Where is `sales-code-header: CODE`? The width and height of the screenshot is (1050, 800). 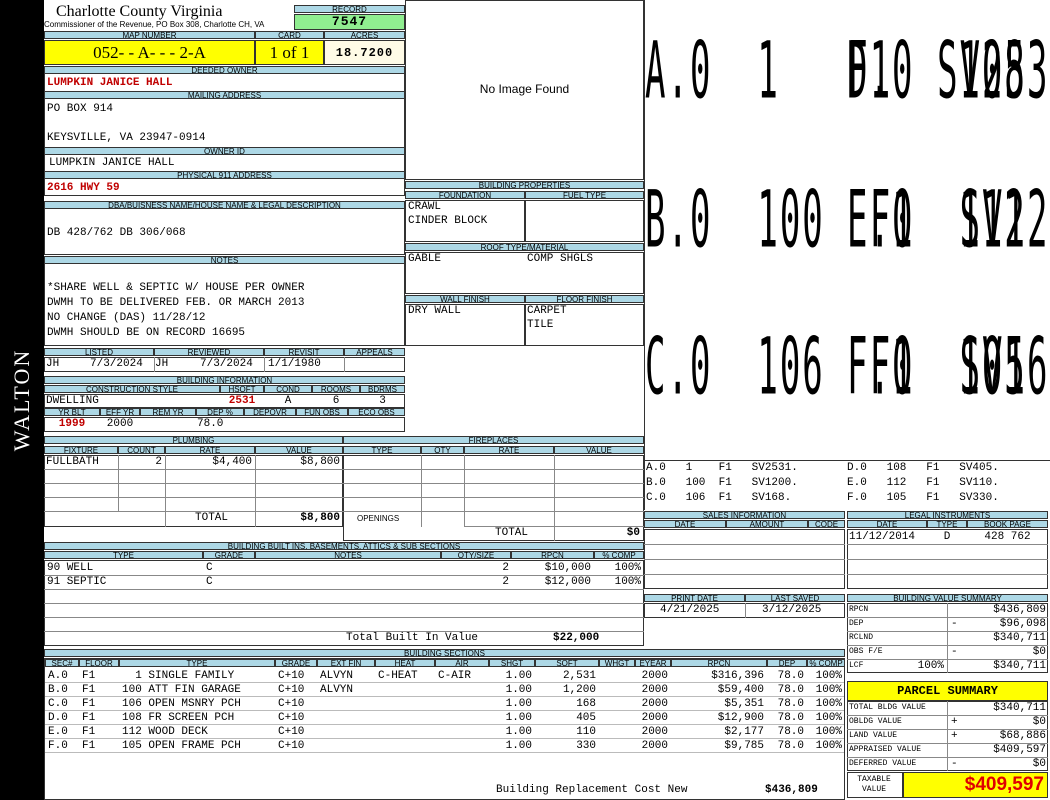 sales-code-header: CODE is located at coordinates (826, 524).